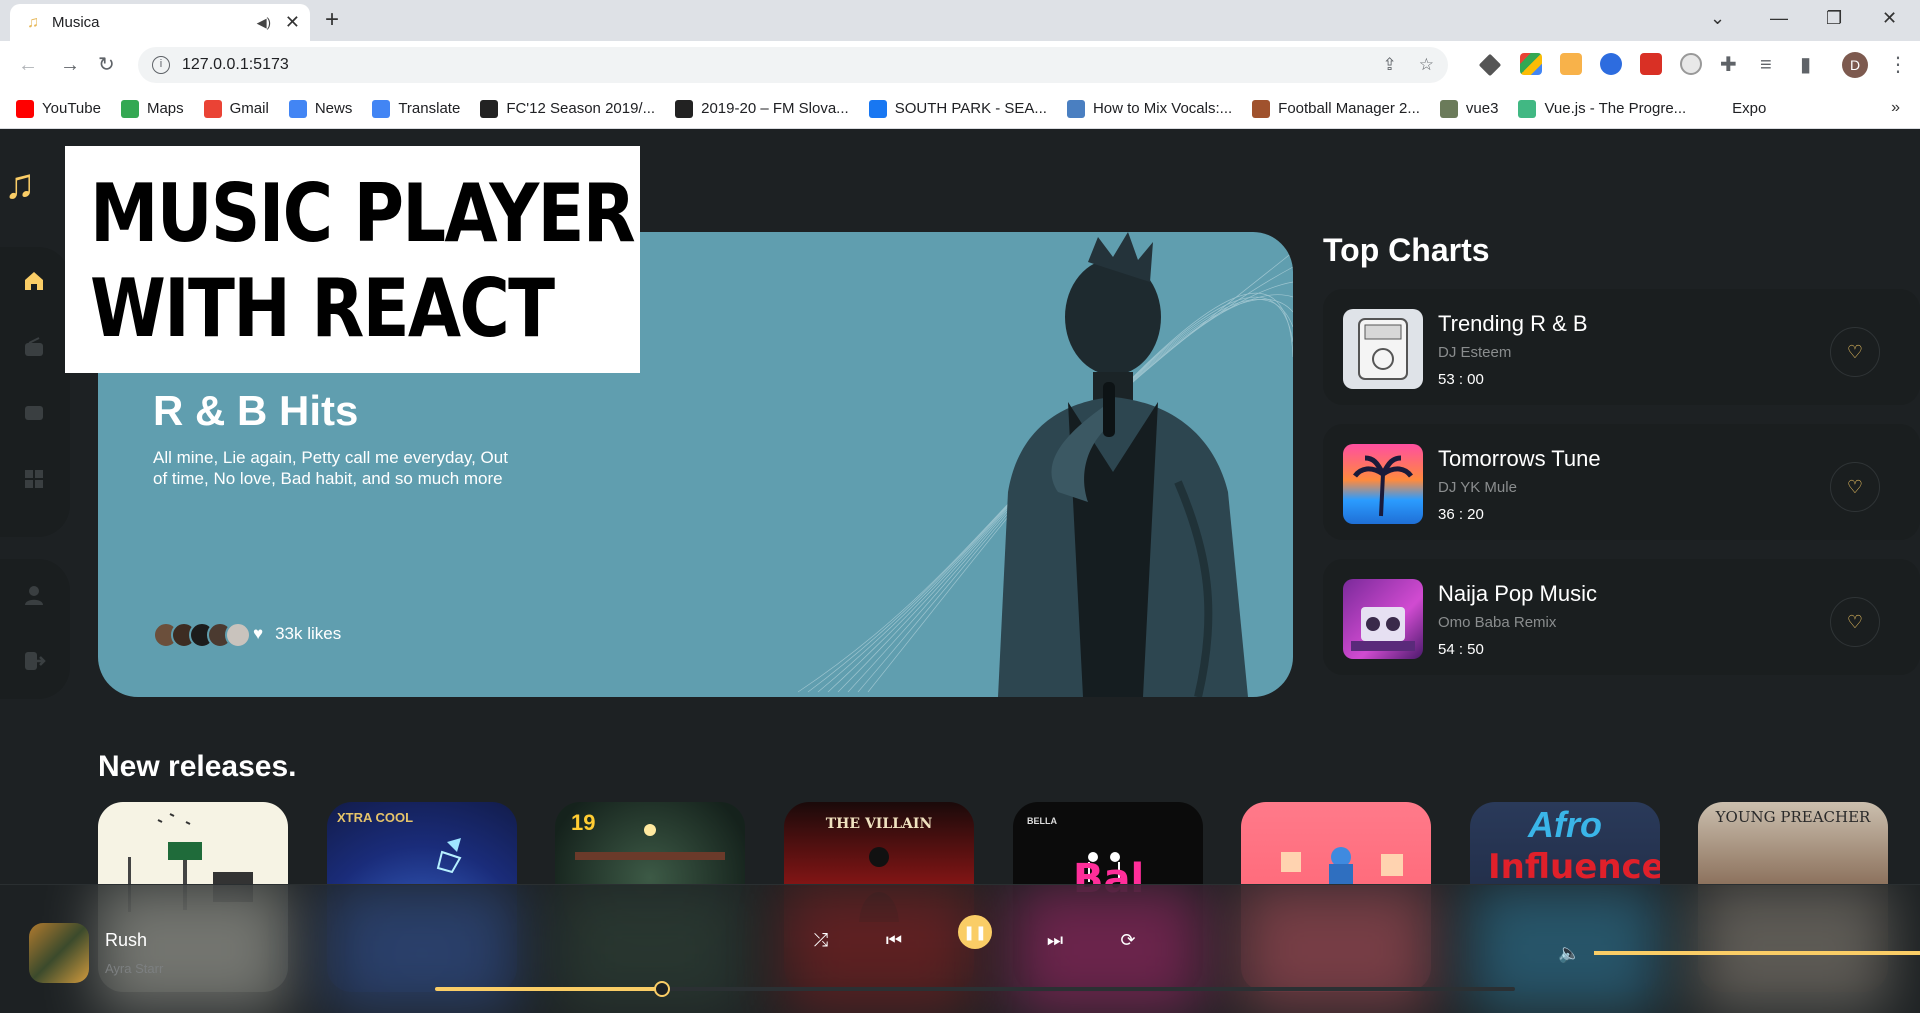 The width and height of the screenshot is (1920, 1013). Describe the element at coordinates (1621, 482) in the screenshot. I see `chart-card: Tomorrows Tune DJ YK Mule 36 : 20 ♡` at that location.